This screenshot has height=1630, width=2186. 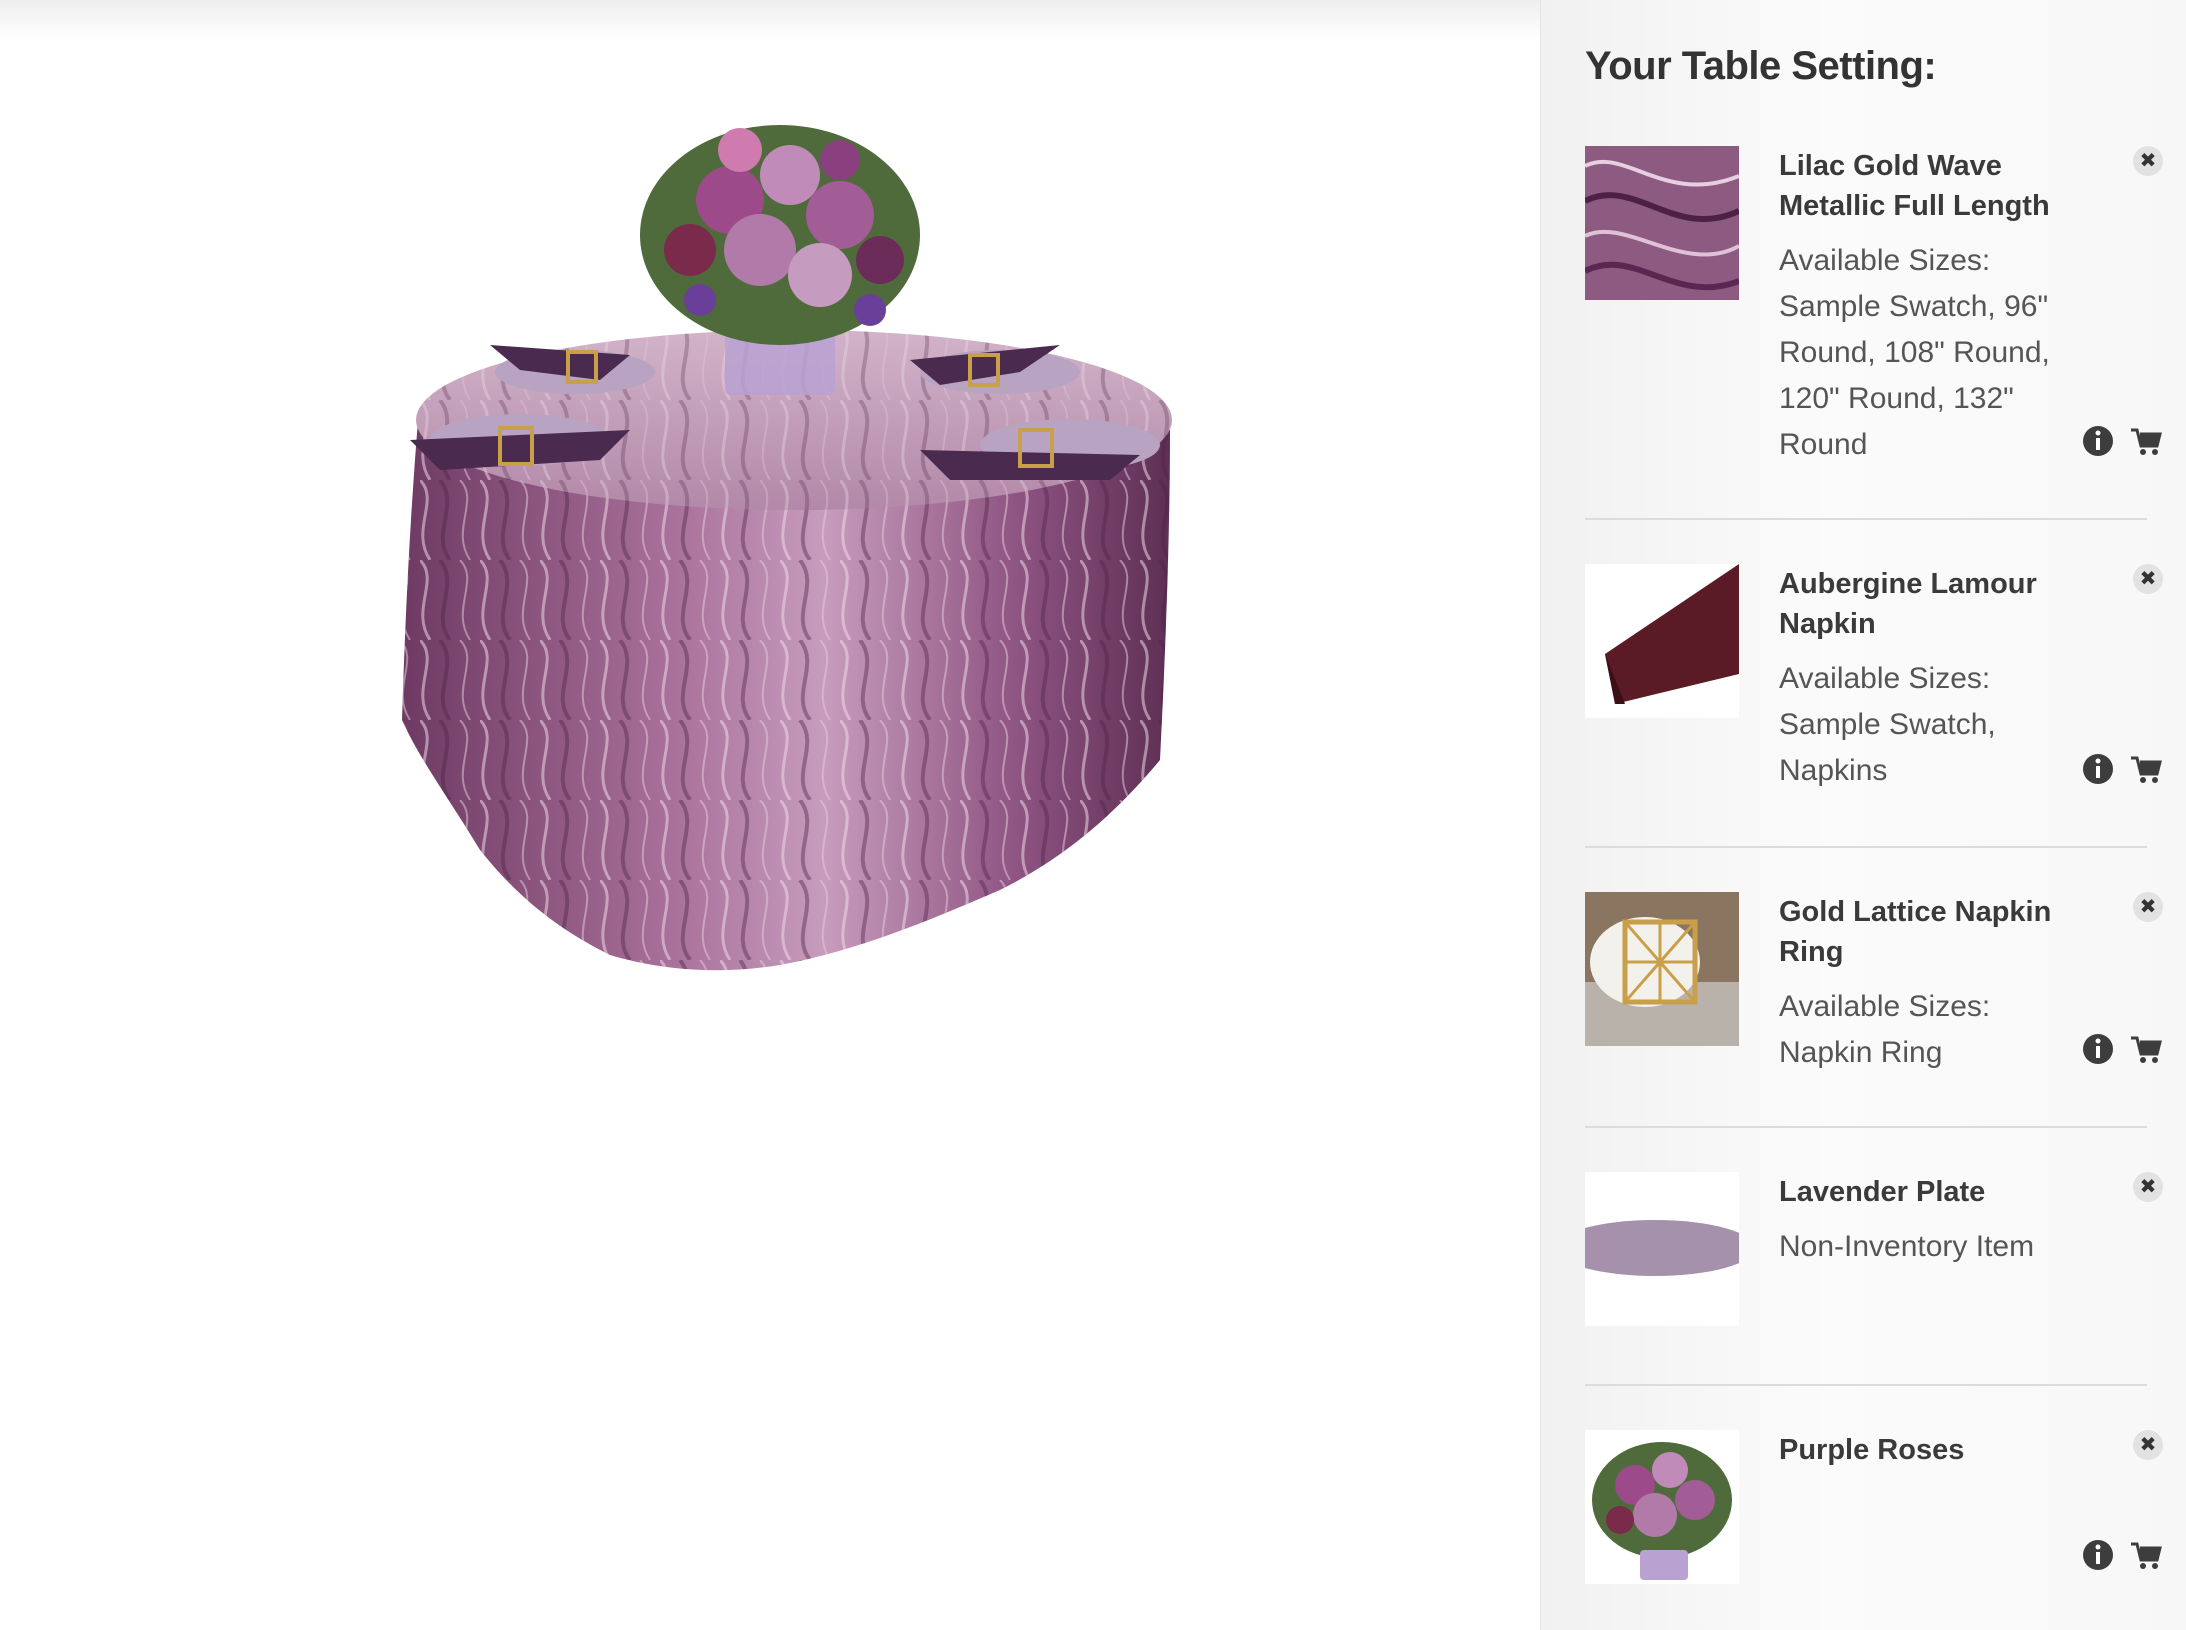 What do you see at coordinates (1882, 1192) in the screenshot?
I see `item-name: Lavender Plate` at bounding box center [1882, 1192].